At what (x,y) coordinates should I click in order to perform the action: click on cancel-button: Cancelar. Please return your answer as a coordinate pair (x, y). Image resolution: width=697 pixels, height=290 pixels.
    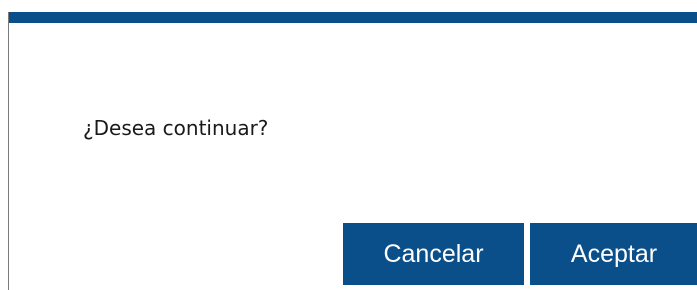
    Looking at the image, I should click on (433, 254).